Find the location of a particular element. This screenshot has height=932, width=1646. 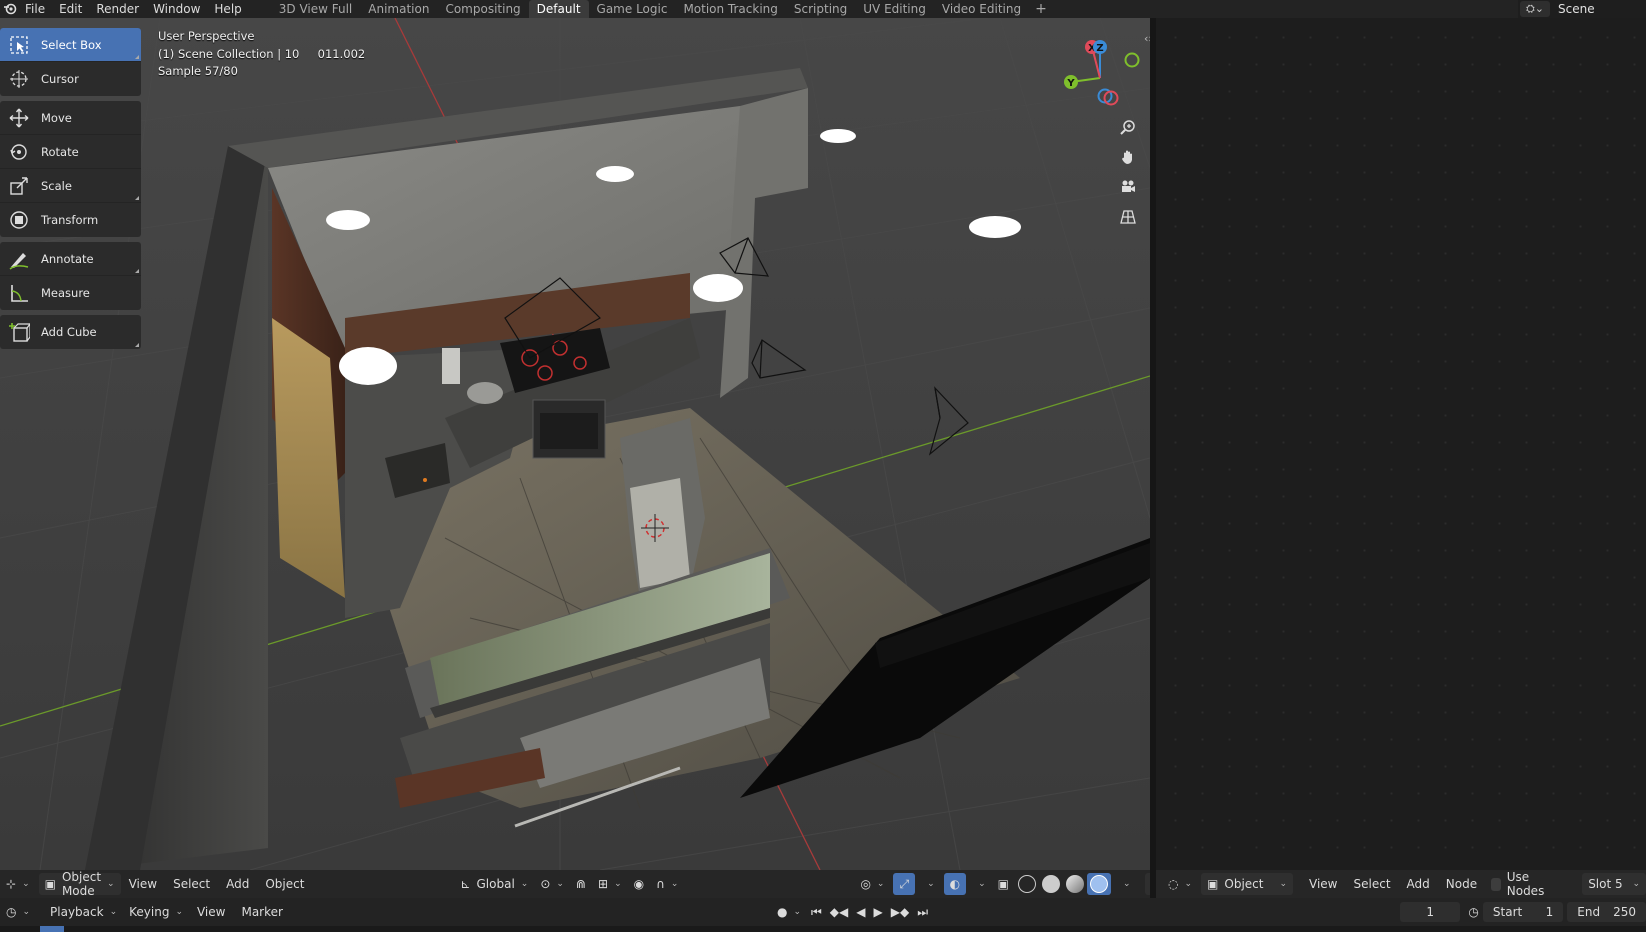

cursor-icon is located at coordinates (19, 79).